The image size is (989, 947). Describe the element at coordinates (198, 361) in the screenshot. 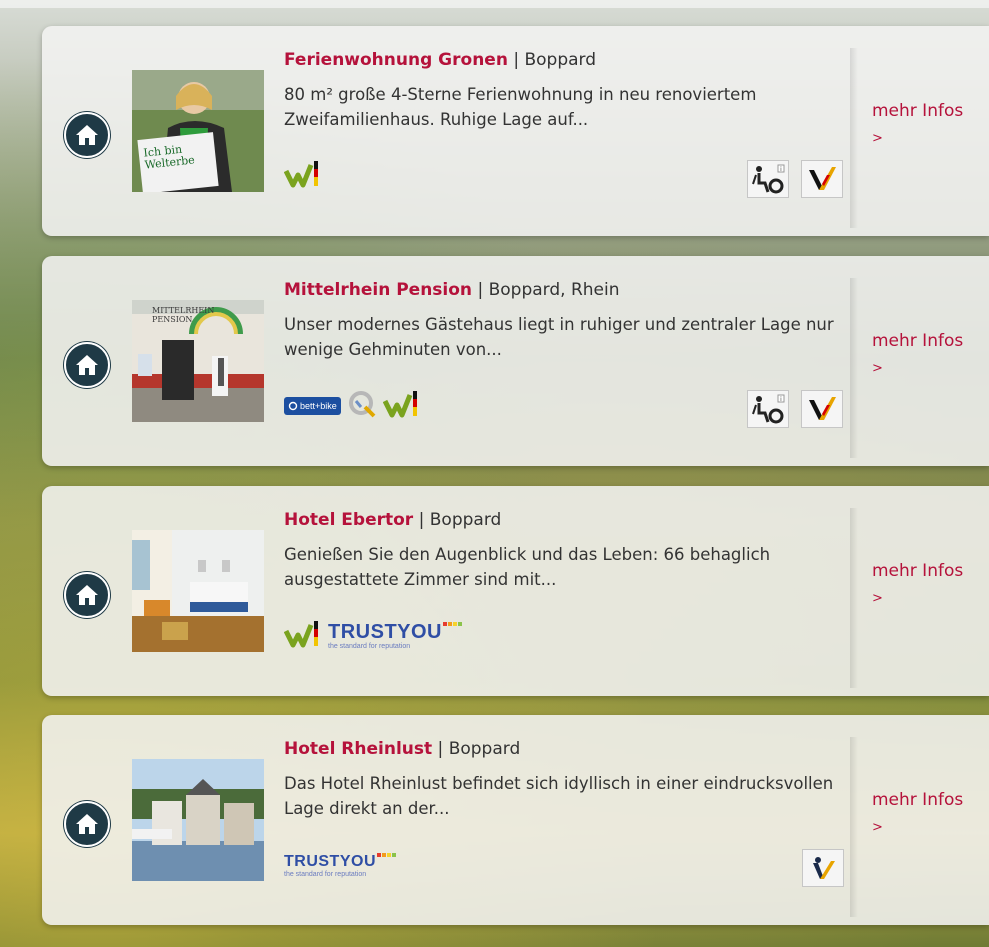

I see `listing-photo: MITTELRHEIN PENSION` at that location.